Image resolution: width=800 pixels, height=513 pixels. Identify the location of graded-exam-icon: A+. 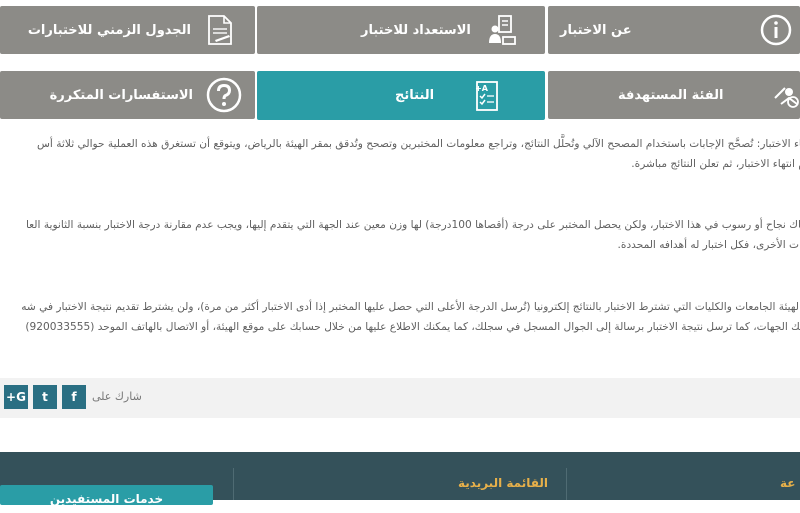
(487, 96).